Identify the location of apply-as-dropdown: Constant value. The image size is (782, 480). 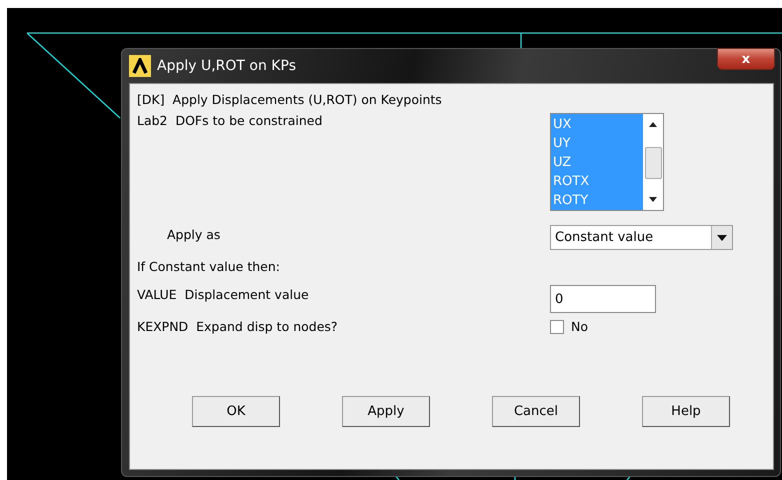
(641, 237).